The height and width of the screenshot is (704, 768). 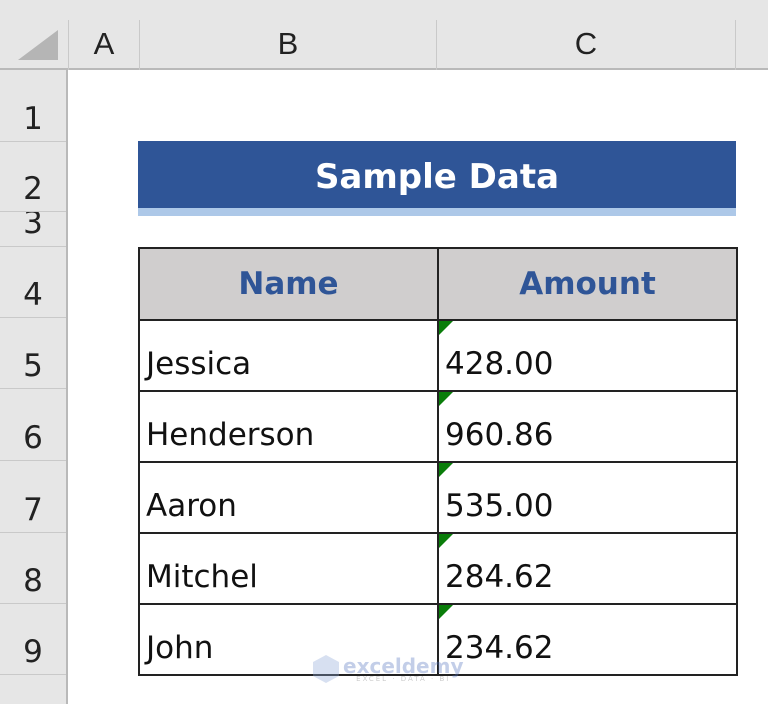 I want to click on name-cell: Aaron, so click(x=288, y=497).